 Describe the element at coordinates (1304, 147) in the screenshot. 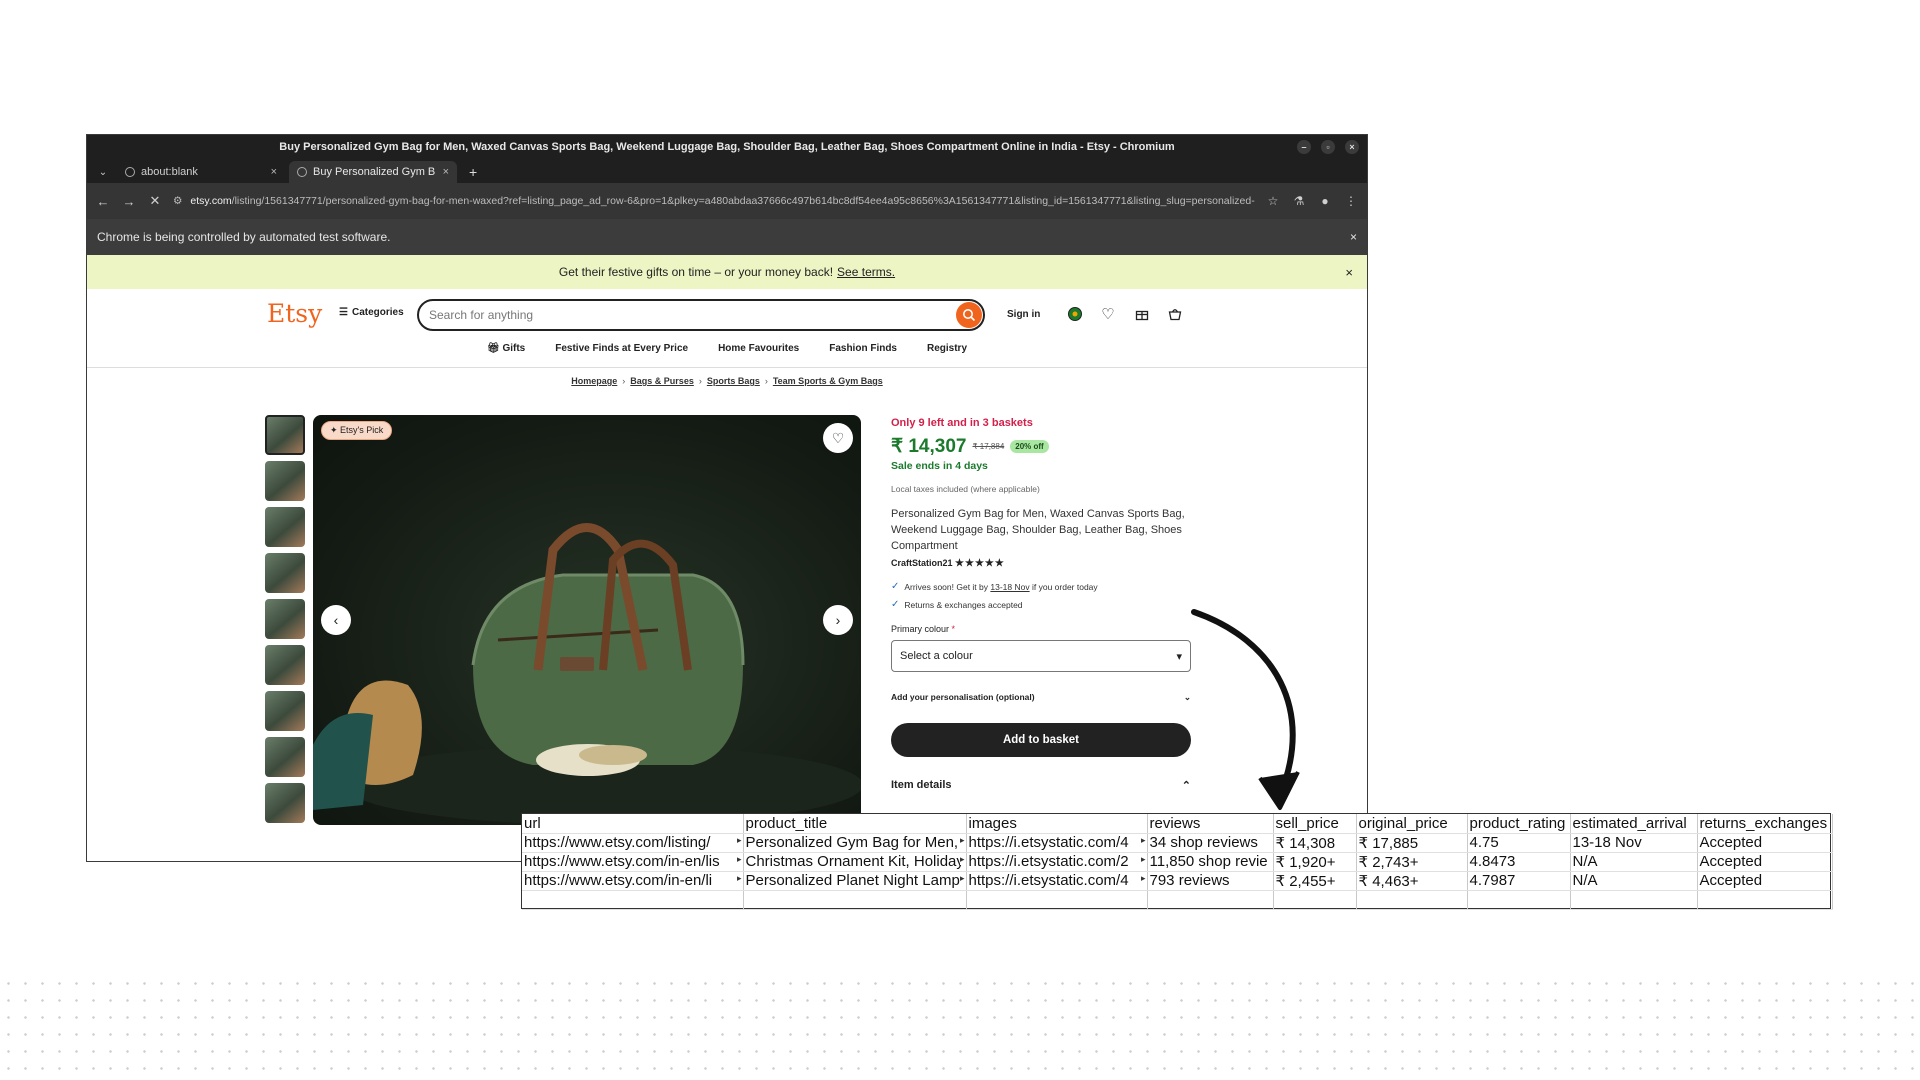

I see `minimize-icon: –` at that location.